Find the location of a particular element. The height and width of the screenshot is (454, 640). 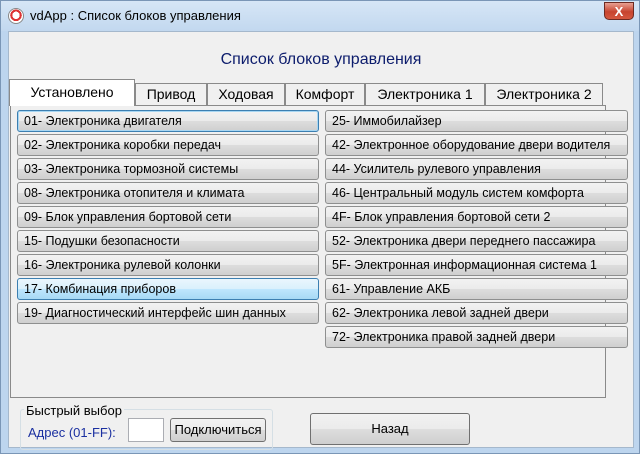

back-button: Назад is located at coordinates (390, 429).